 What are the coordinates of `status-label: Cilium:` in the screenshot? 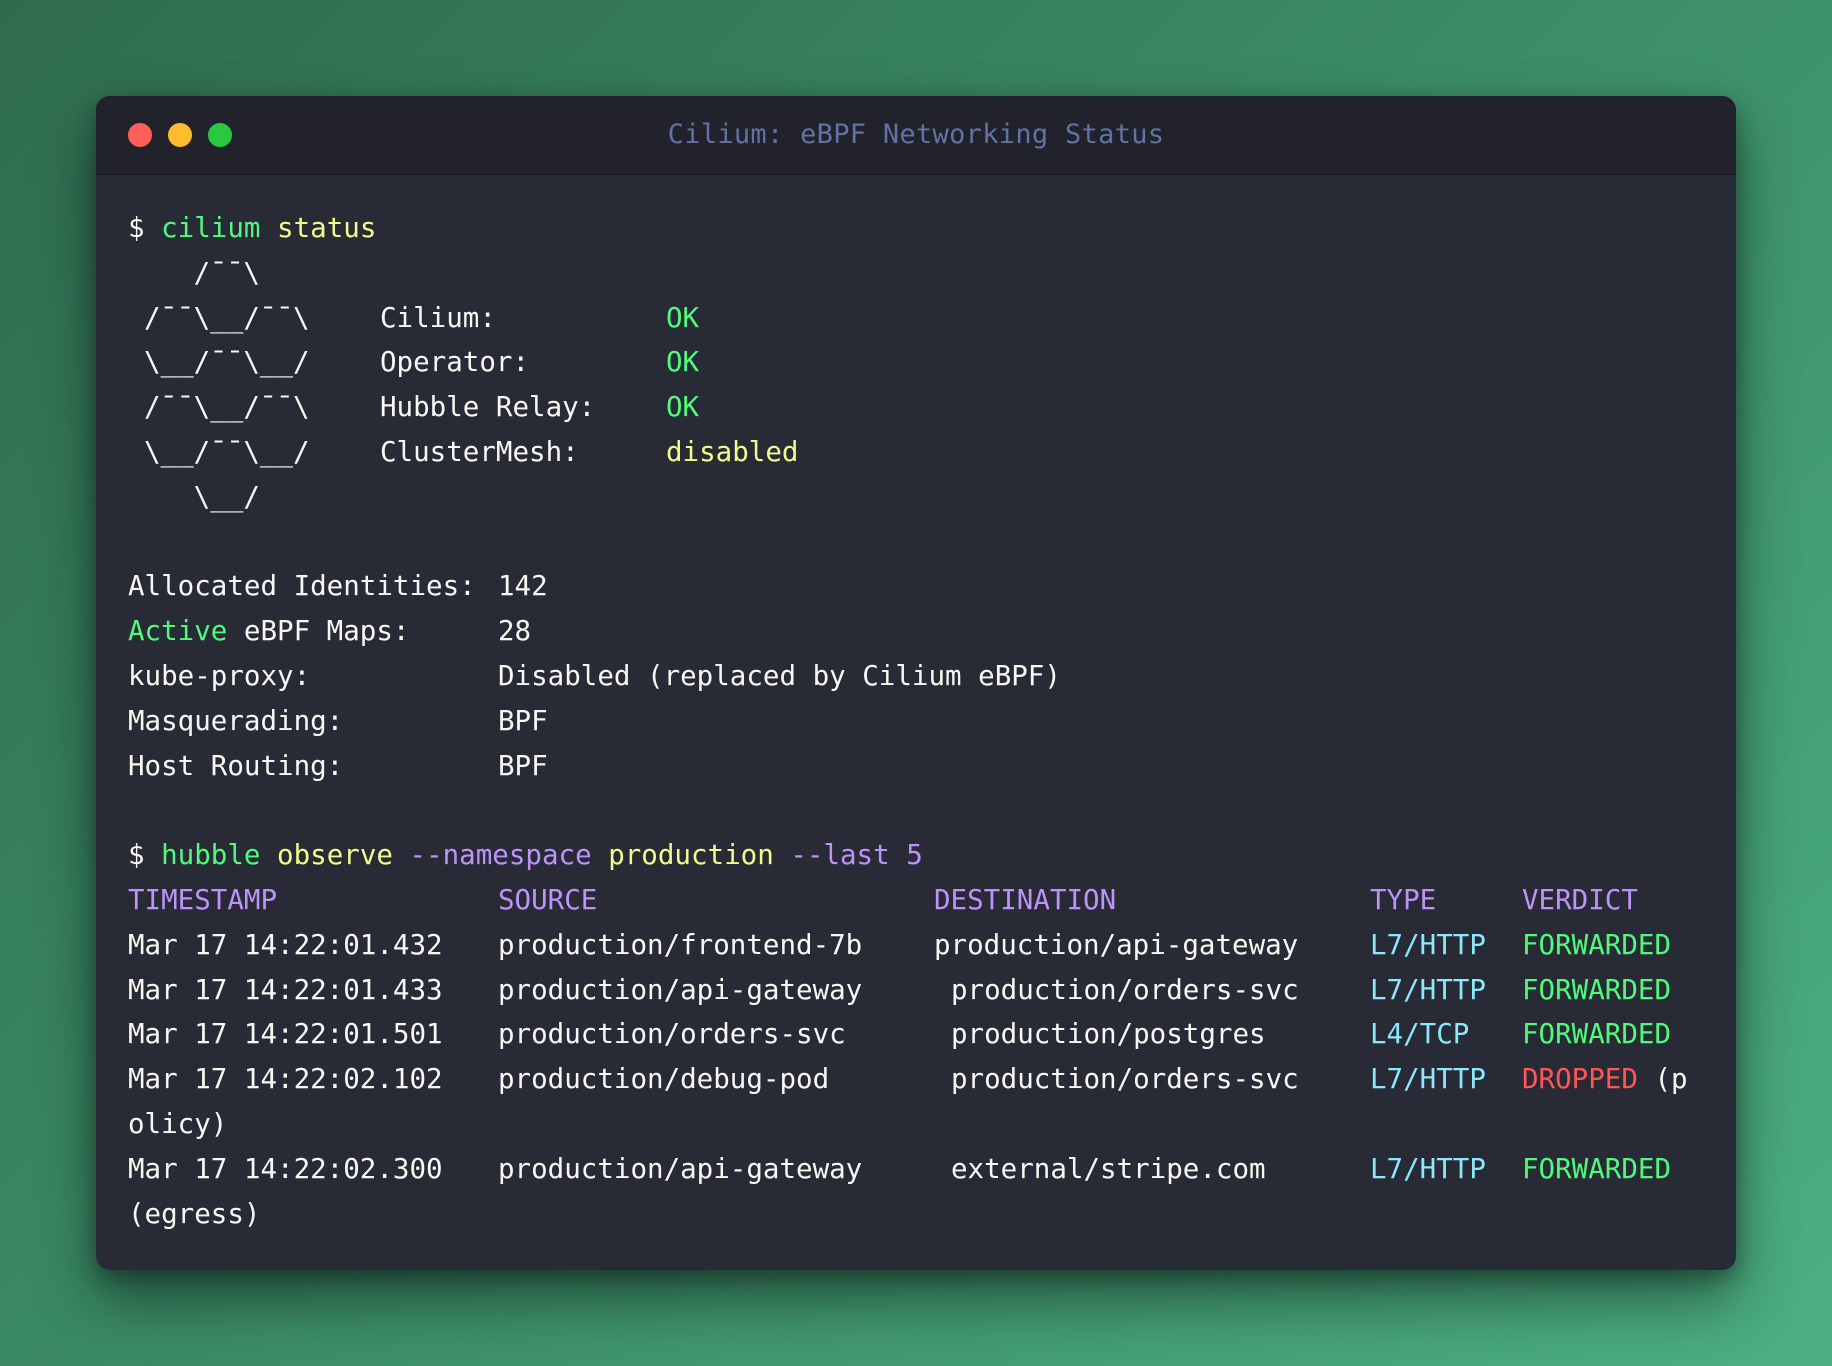 It's located at (438, 317).